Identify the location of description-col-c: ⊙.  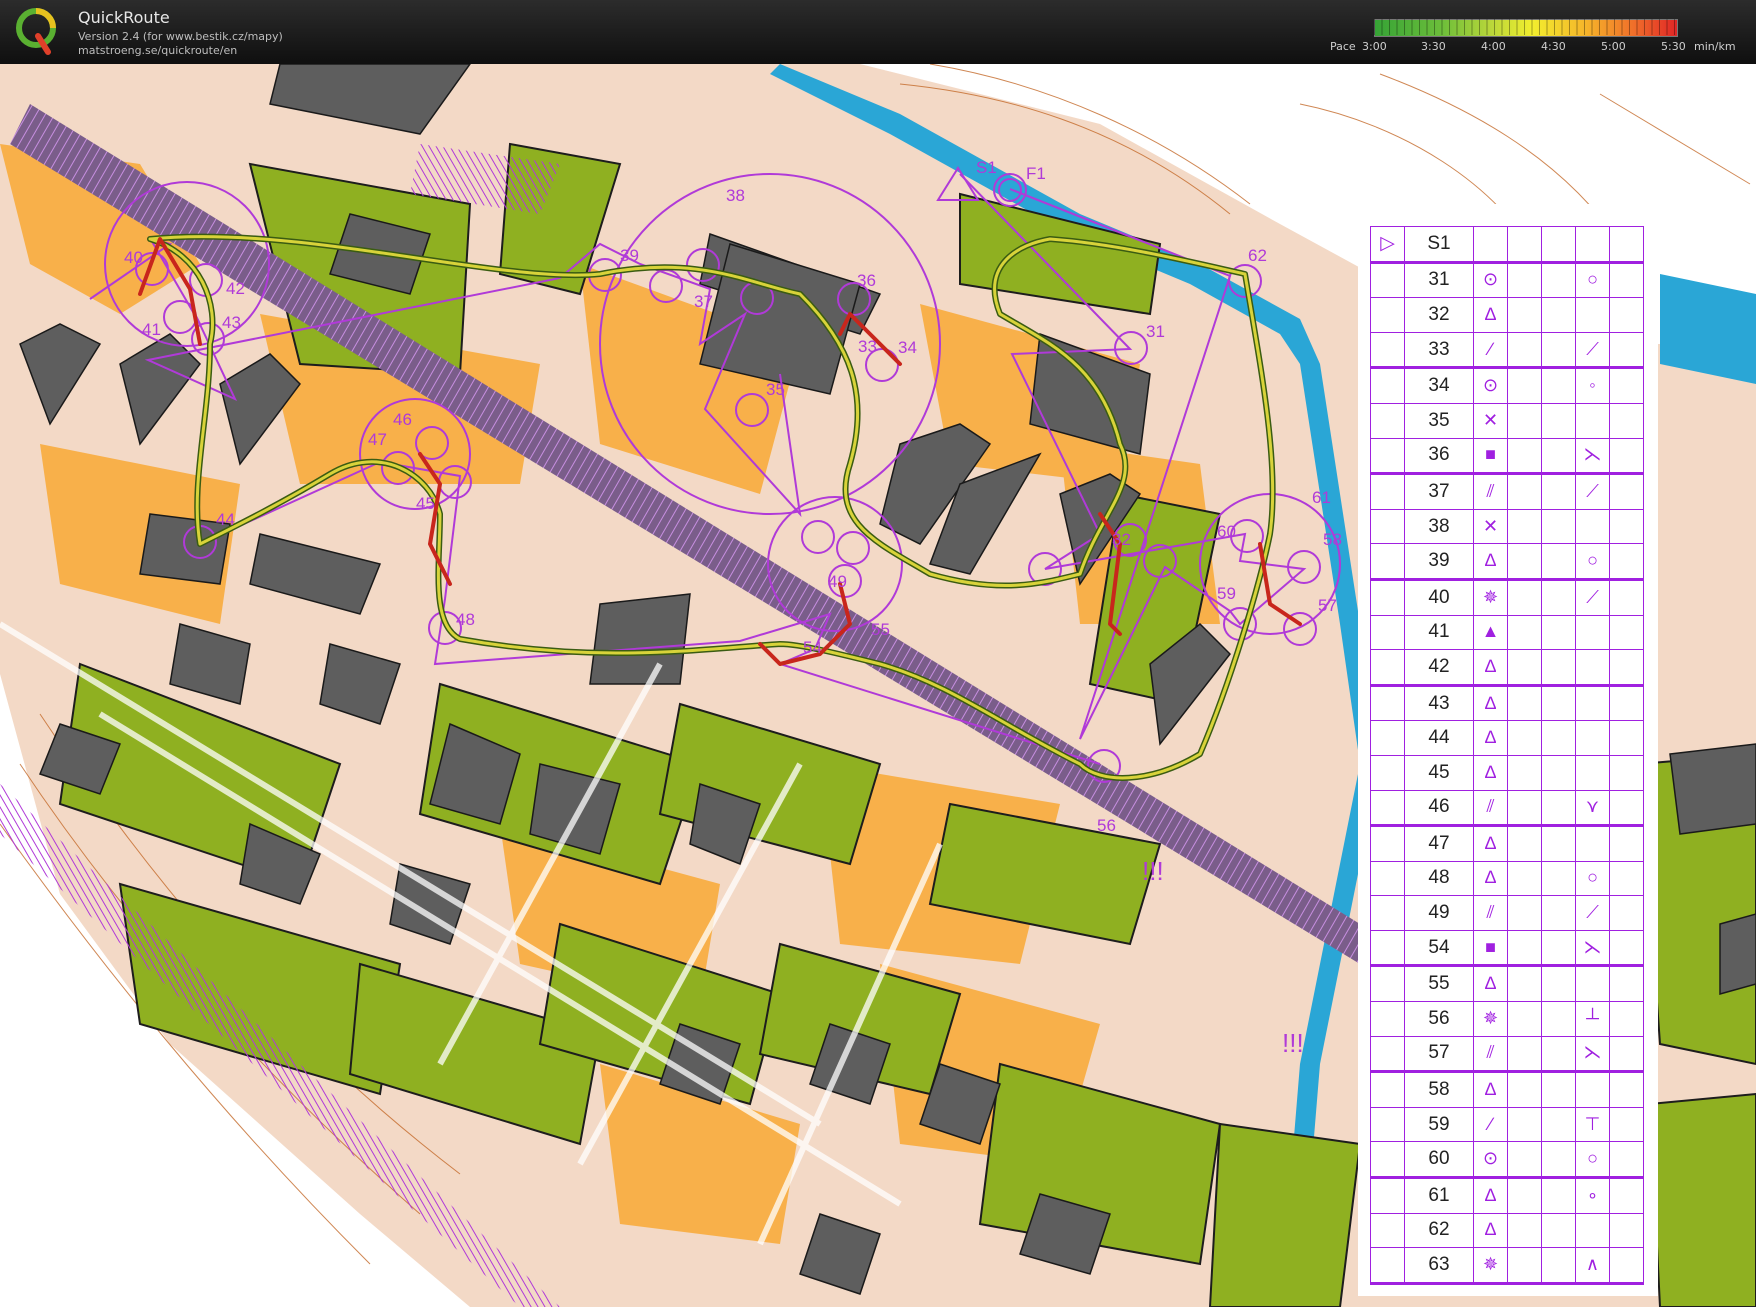
(1490, 1160).